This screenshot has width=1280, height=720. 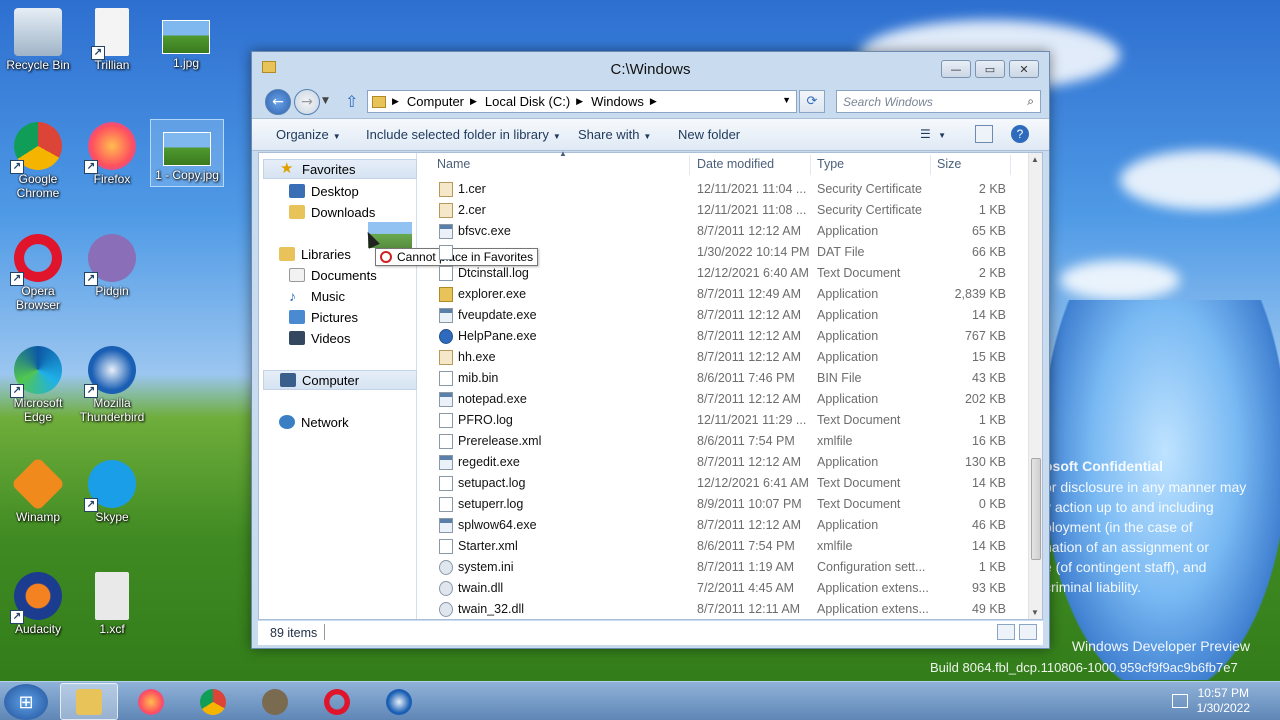 I want to click on scrollbar-thumb, so click(x=1036, y=509).